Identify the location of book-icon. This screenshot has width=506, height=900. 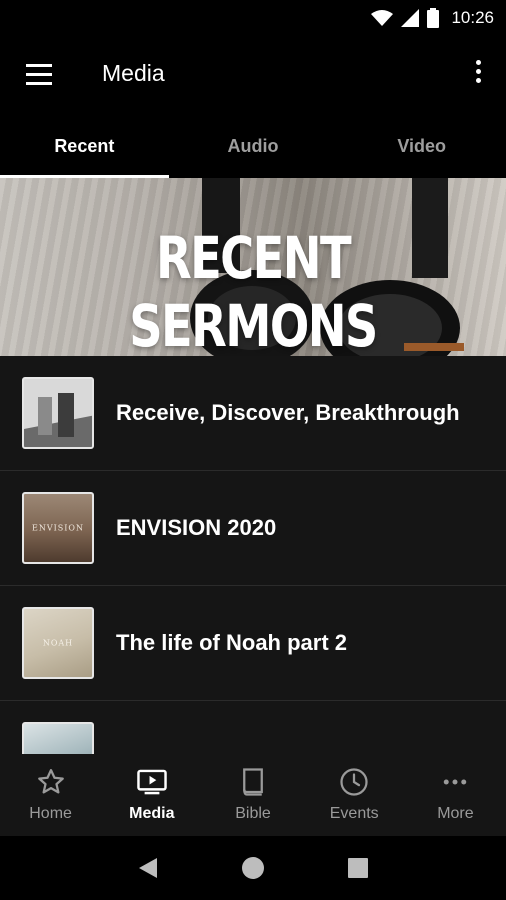
(253, 782).